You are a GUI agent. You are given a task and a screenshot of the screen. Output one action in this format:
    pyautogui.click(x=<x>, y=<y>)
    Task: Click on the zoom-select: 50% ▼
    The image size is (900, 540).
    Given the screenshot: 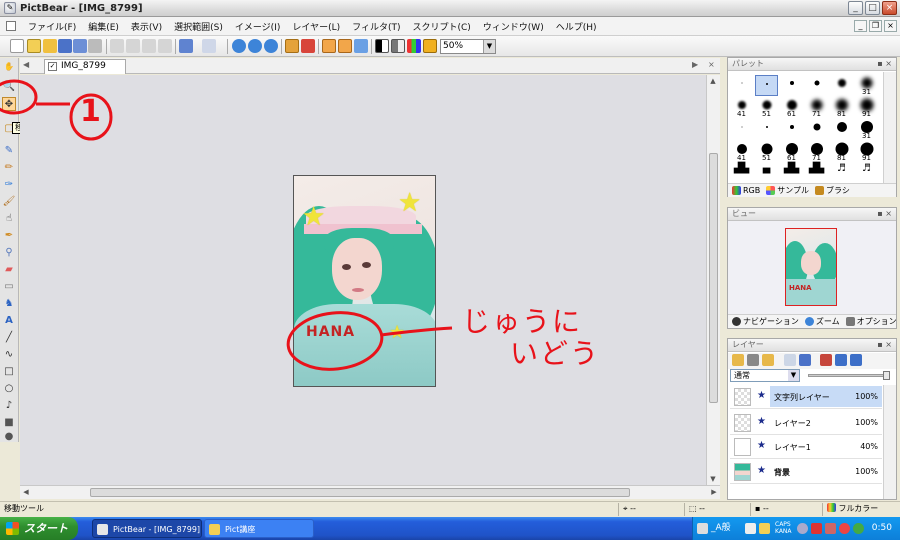 What is the action you would take?
    pyautogui.click(x=468, y=46)
    